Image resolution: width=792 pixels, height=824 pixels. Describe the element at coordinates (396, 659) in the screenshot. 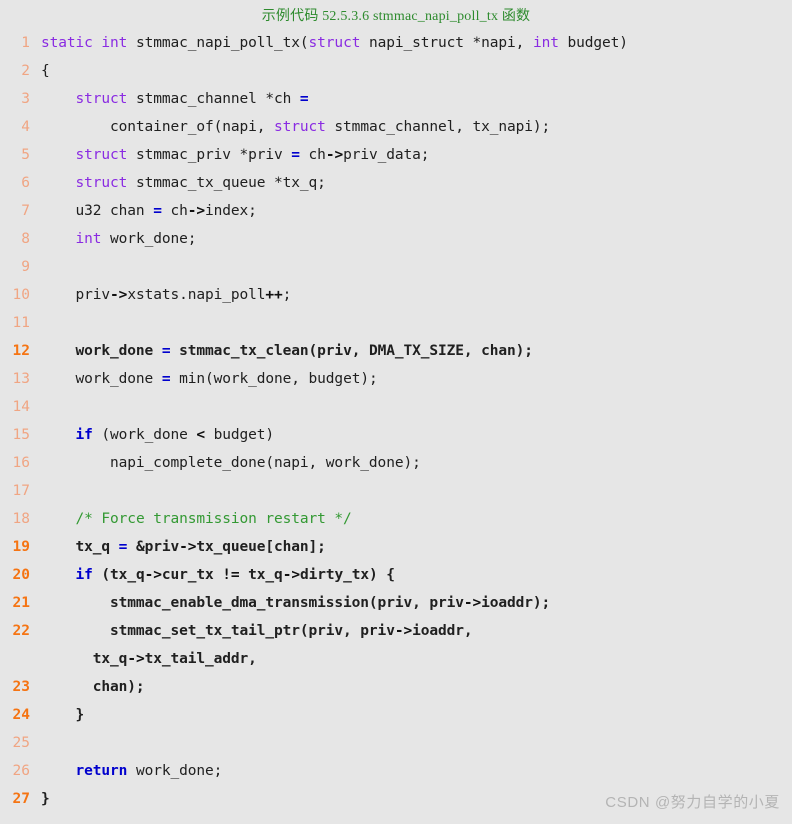

I see `code-line: tx_q->tx_tail_addr,` at that location.